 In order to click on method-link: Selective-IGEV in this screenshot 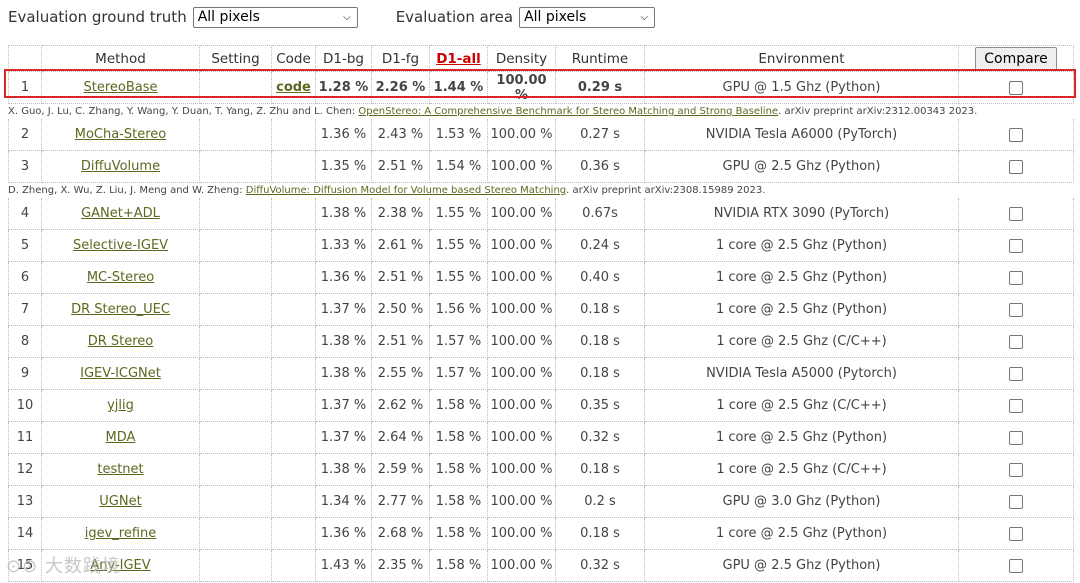, I will do `click(120, 245)`.